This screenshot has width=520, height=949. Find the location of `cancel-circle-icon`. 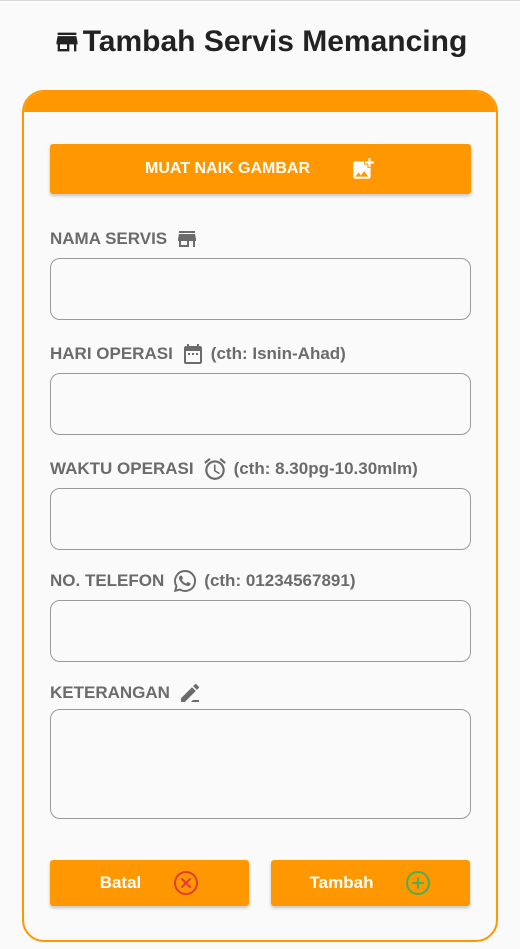

cancel-circle-icon is located at coordinates (186, 883).